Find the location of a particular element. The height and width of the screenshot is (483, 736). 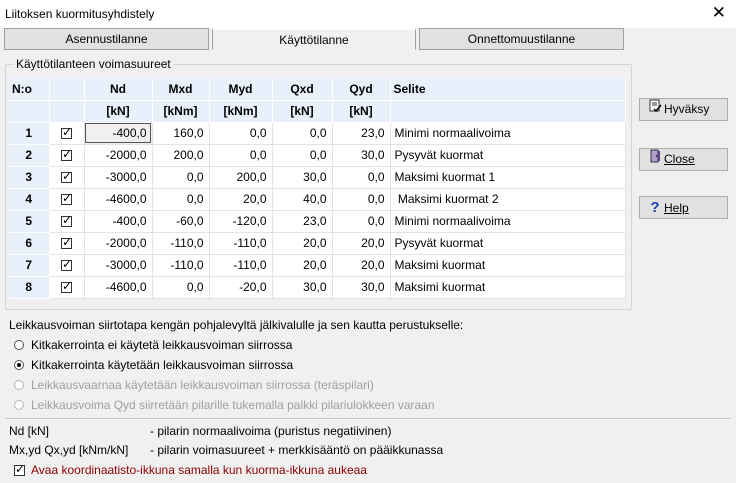

cell-myd: -20,0 is located at coordinates (241, 287).